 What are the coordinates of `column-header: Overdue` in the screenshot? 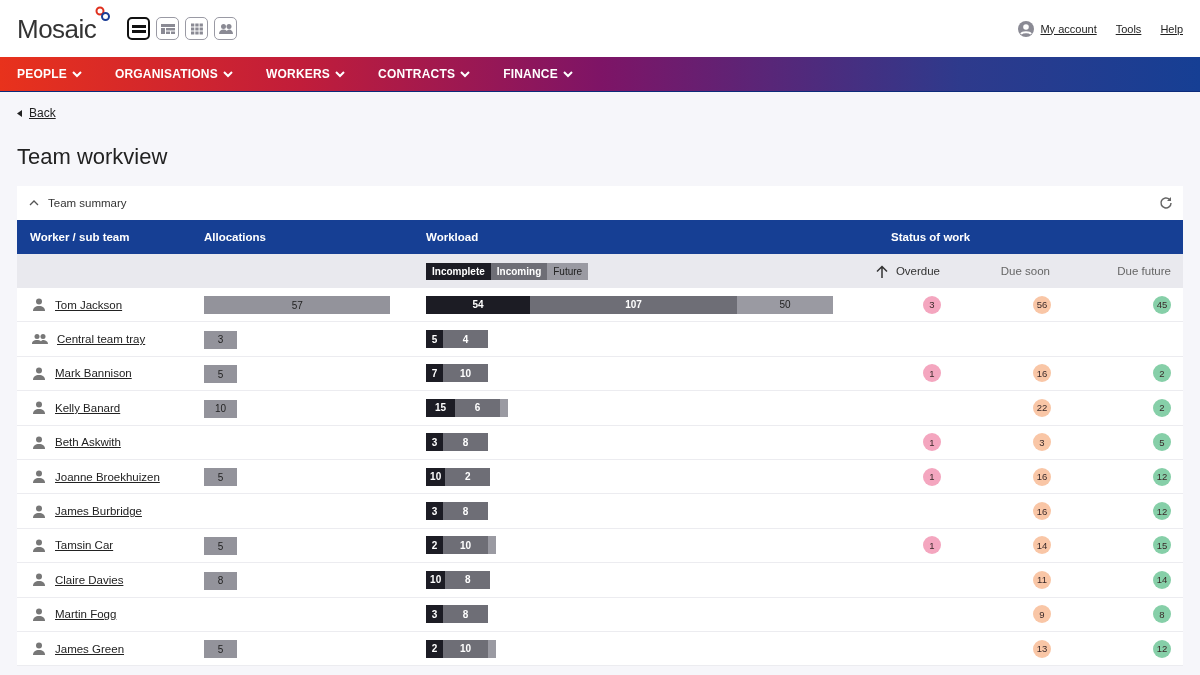 It's located at (917, 271).